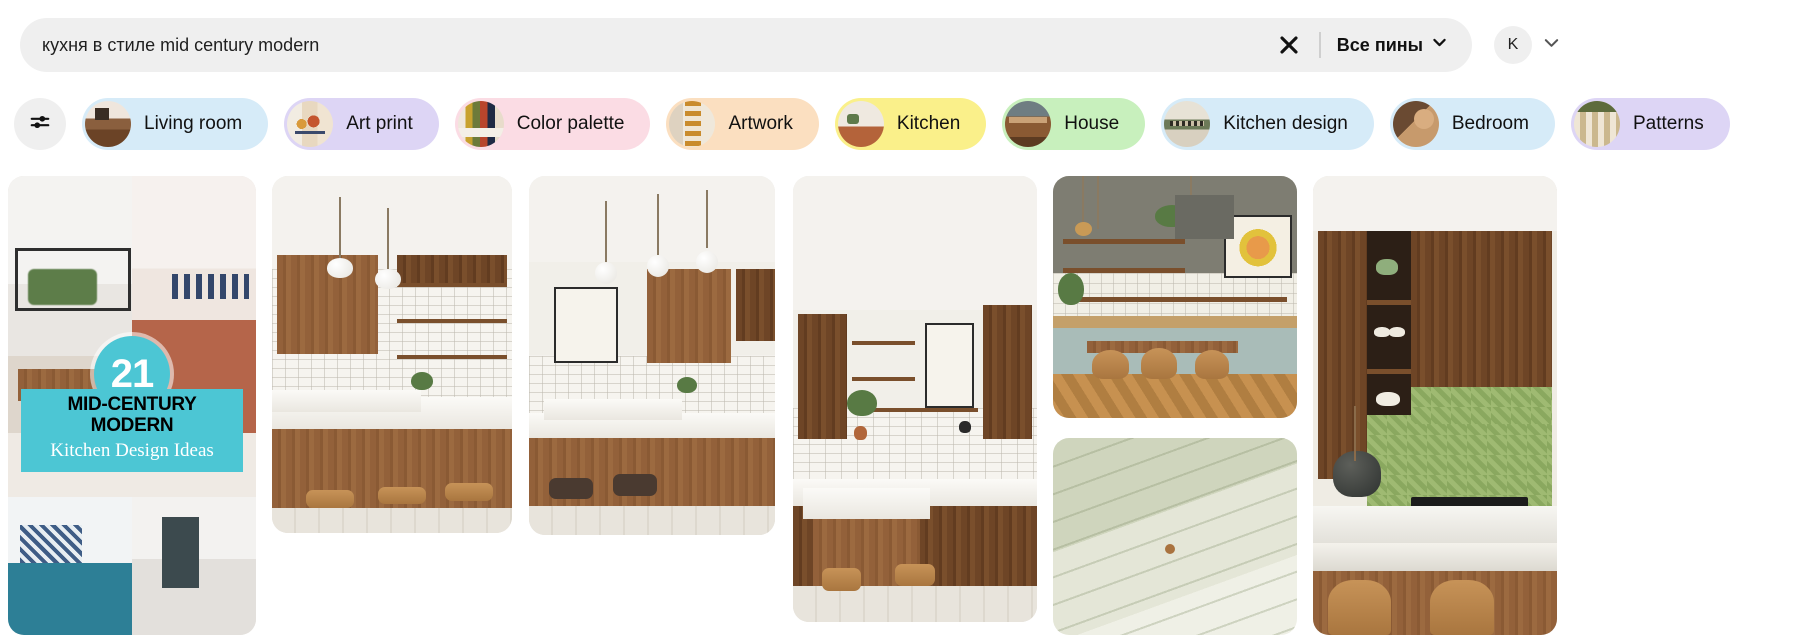 The image size is (1793, 635). What do you see at coordinates (860, 124) in the screenshot?
I see `chip-thumbnail-kitchen` at bounding box center [860, 124].